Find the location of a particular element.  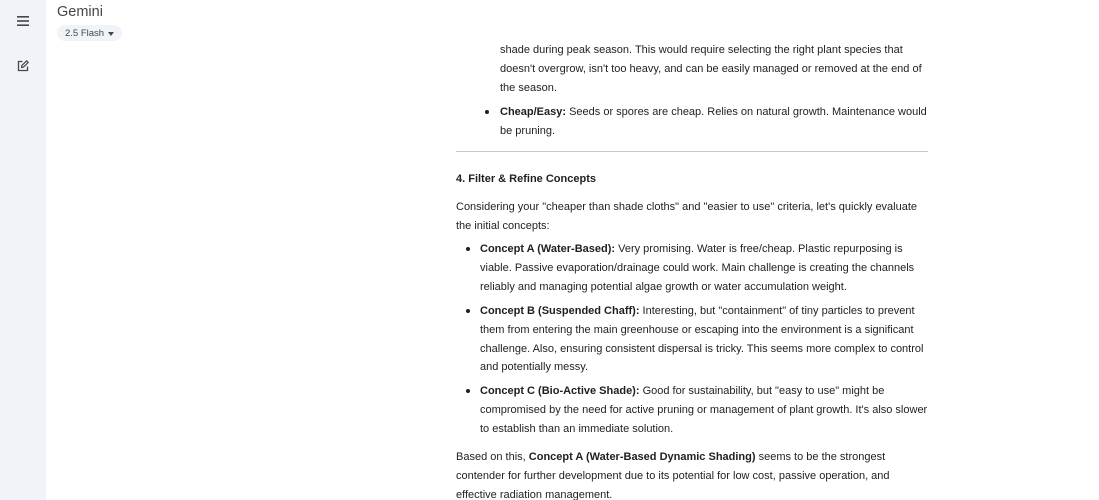

conclusion-emphasis: Concept A (Water-Based Dynamic Shading) is located at coordinates (642, 457).